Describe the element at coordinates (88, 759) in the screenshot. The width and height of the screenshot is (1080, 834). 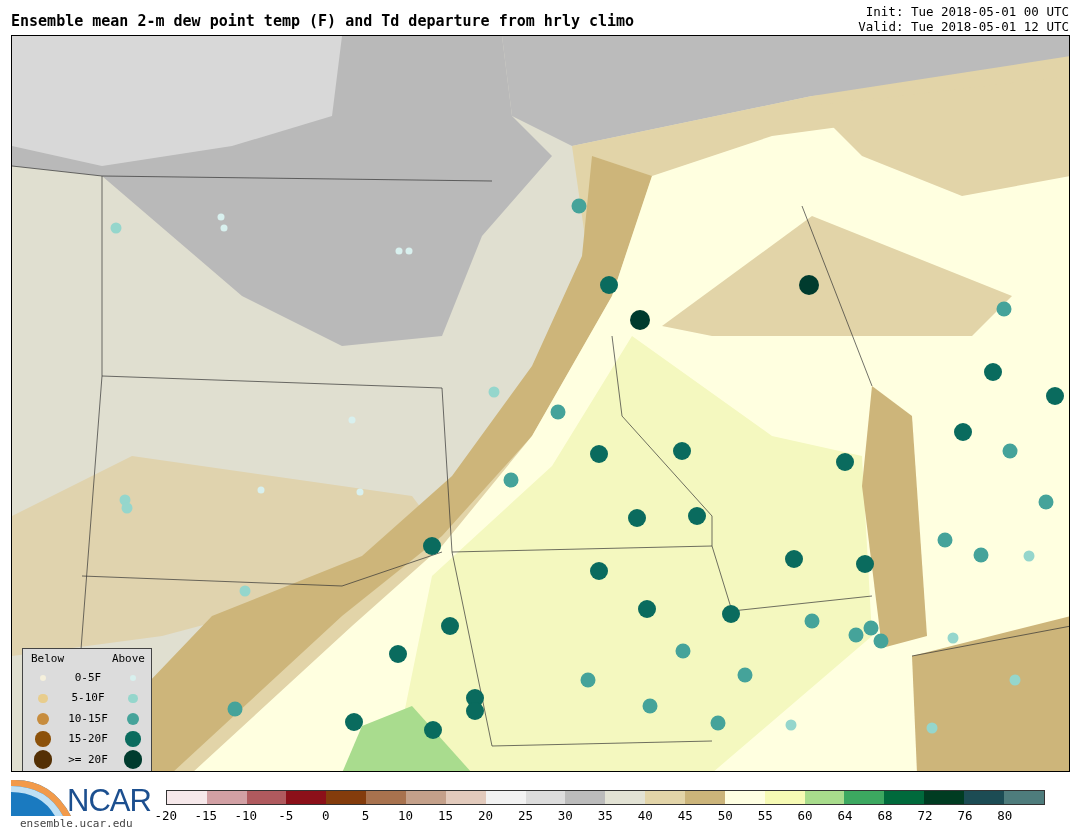
I see `legend-label: >= 20F` at that location.